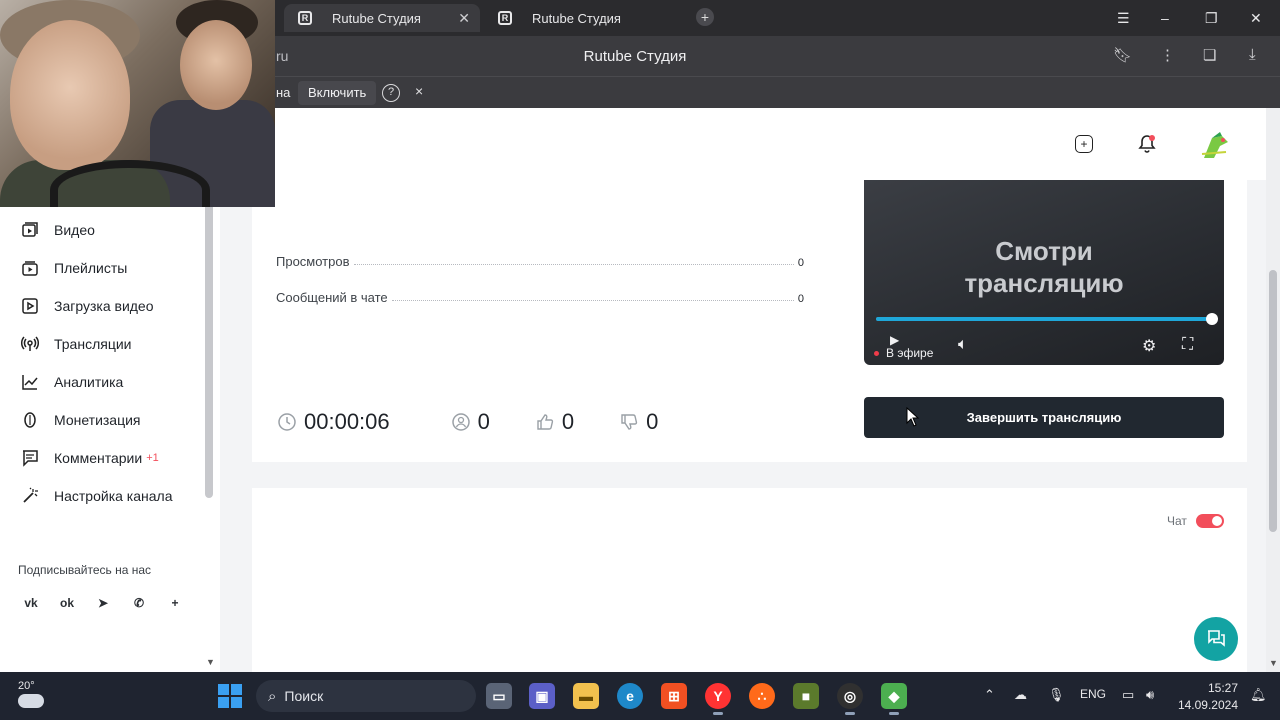 Image resolution: width=1280 pixels, height=720 pixels. Describe the element at coordinates (505, 18) in the screenshot. I see `rutube-favicon-icon: R` at that location.